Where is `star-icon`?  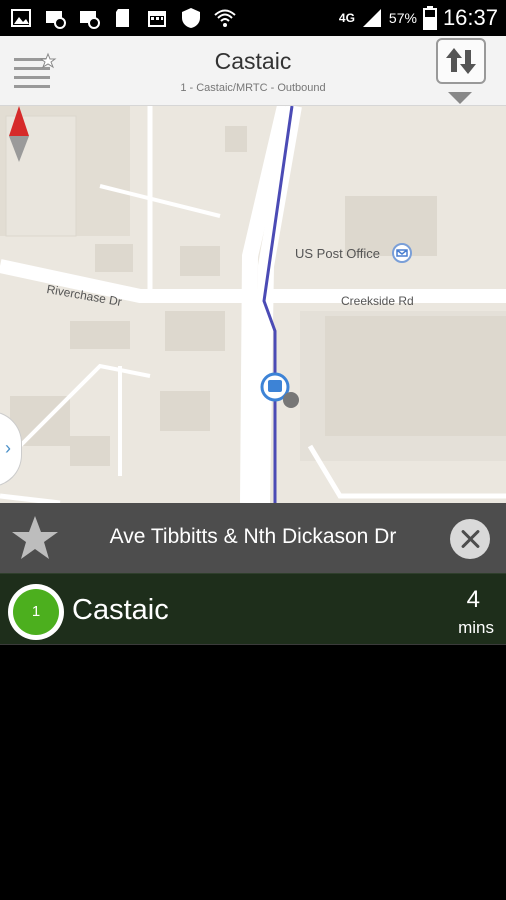
star-icon is located at coordinates (35, 538).